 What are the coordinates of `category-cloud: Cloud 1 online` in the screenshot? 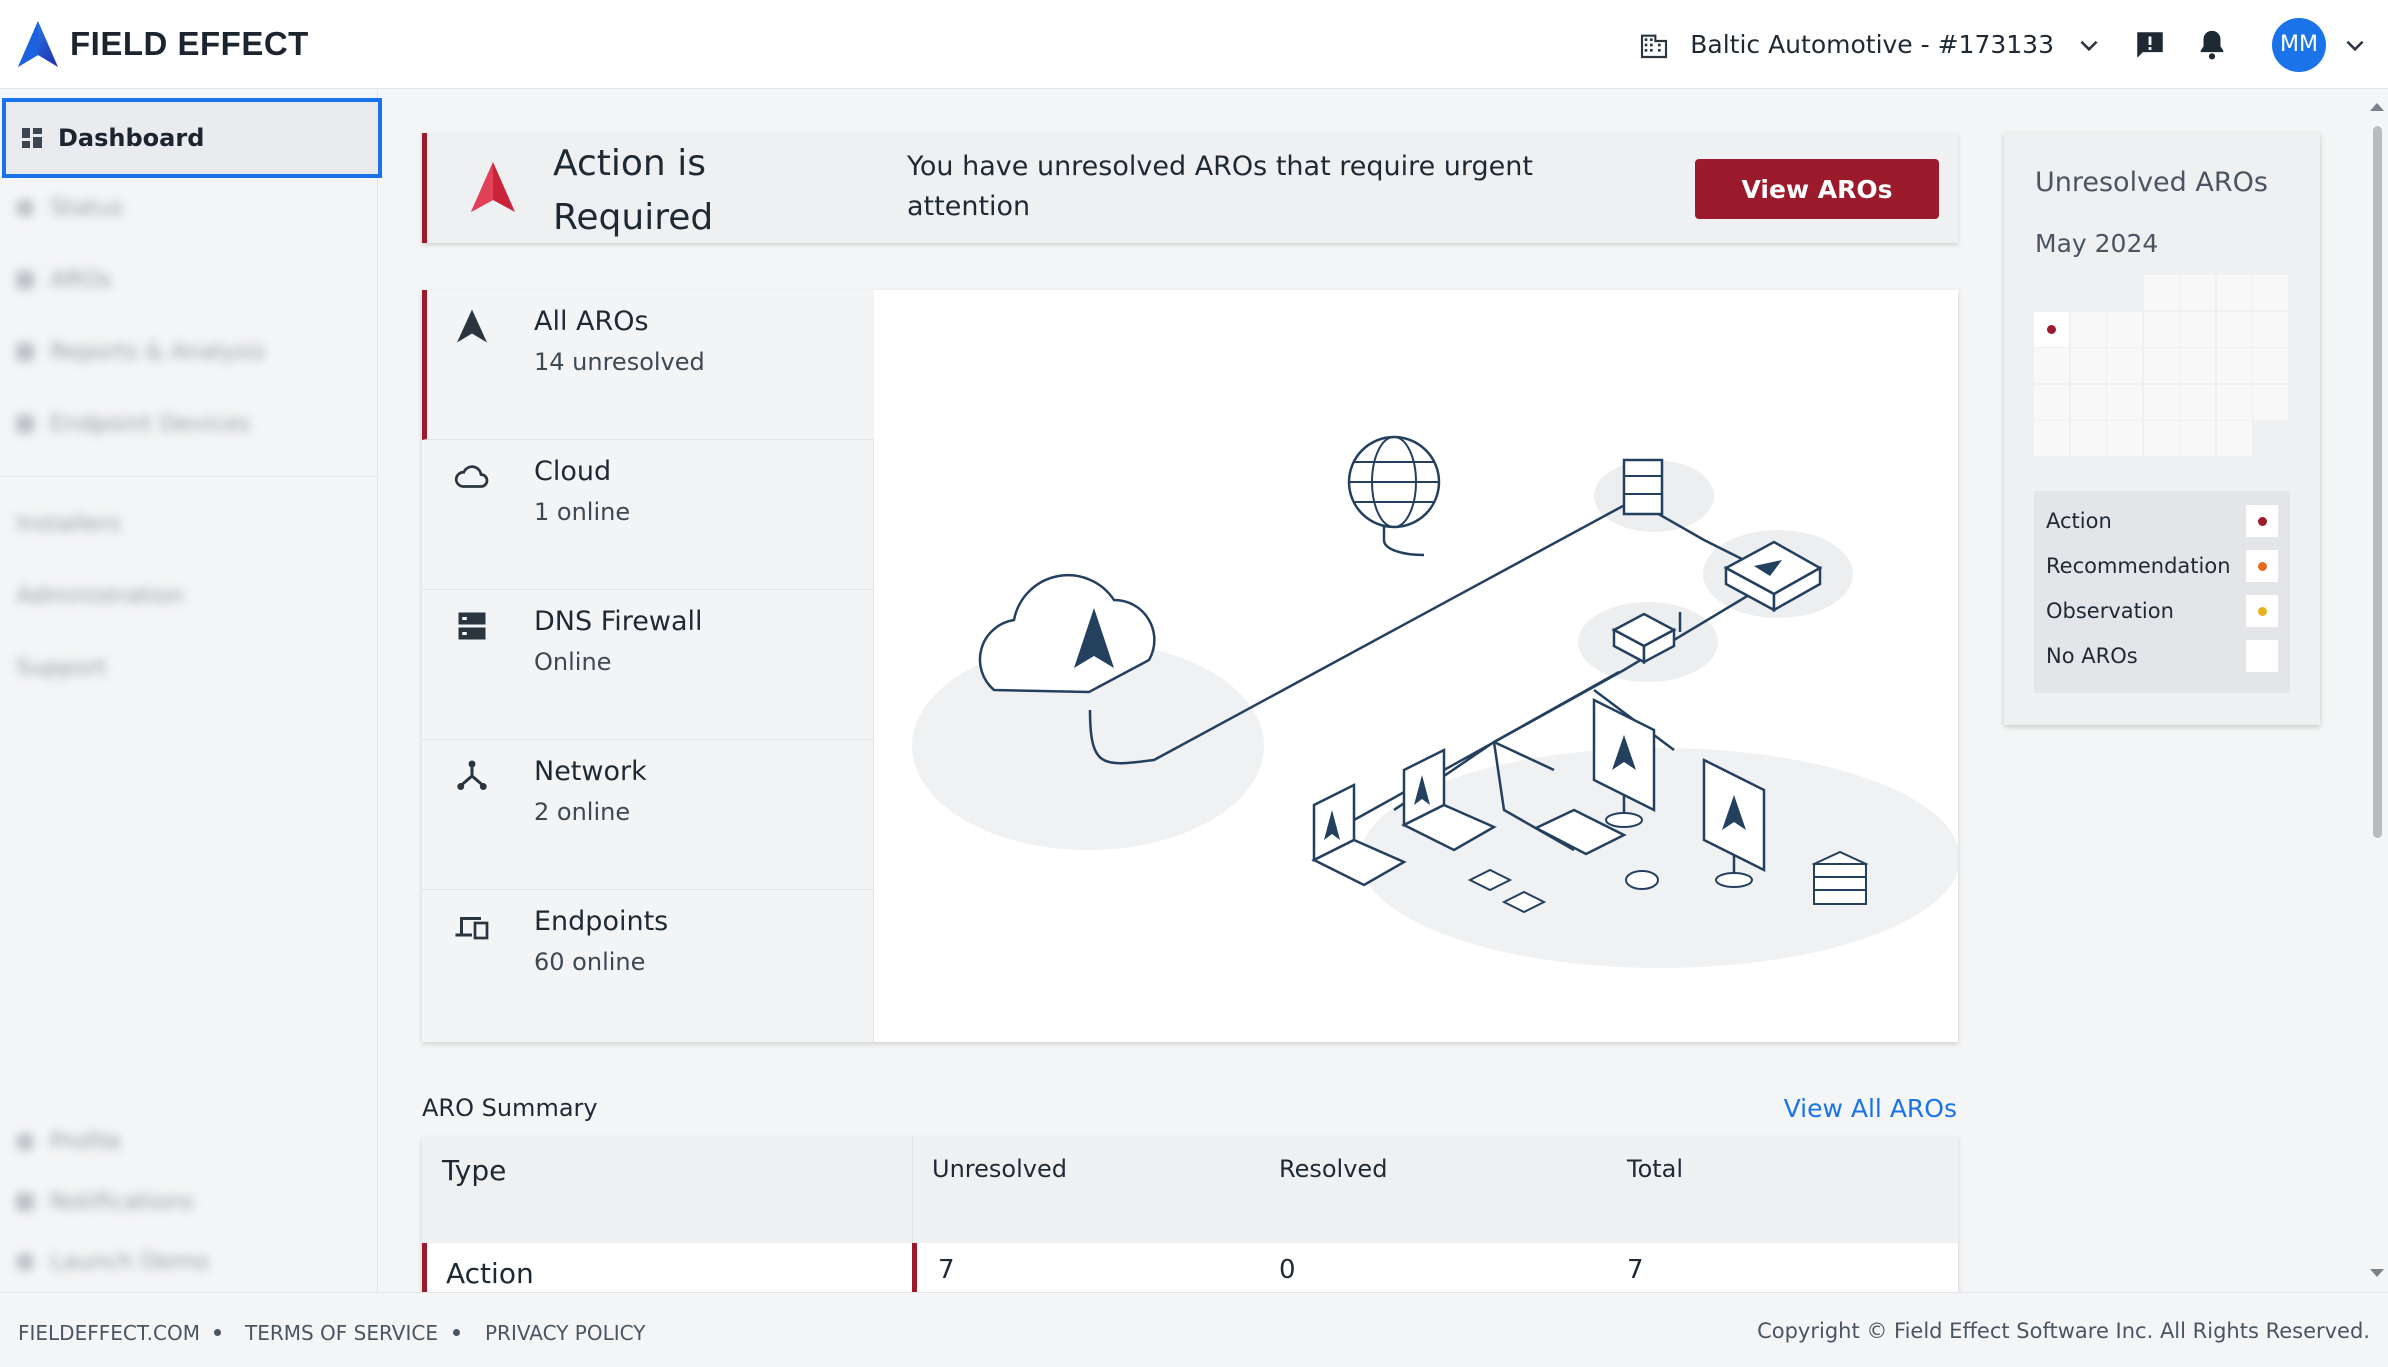 It's located at (648, 515).